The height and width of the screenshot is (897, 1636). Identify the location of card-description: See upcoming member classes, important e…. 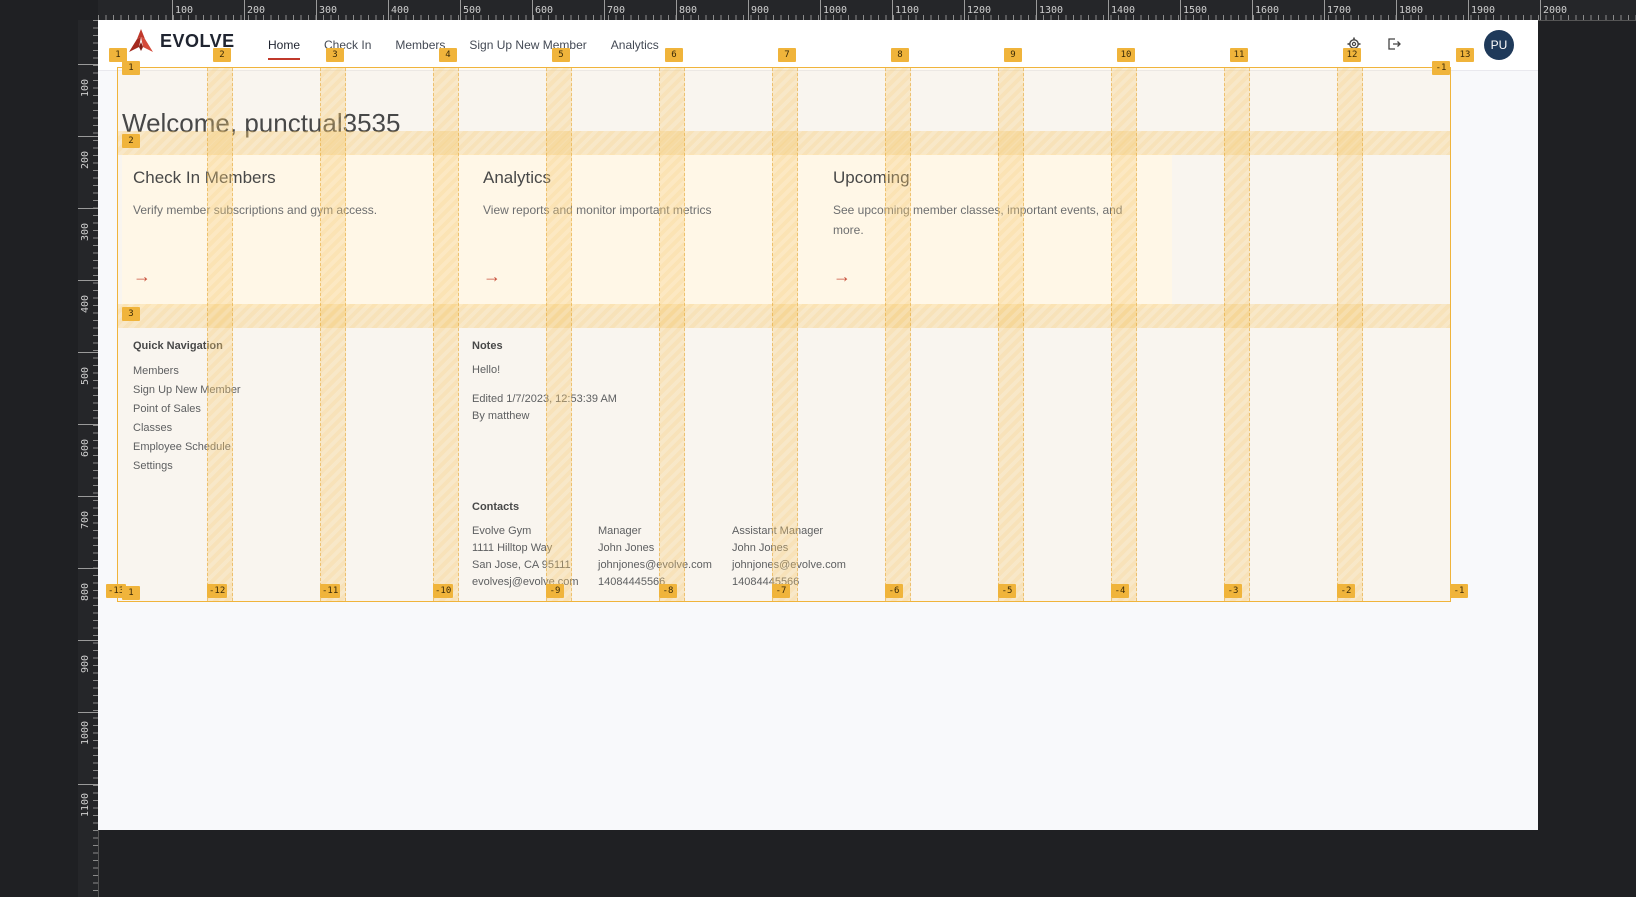
(978, 220).